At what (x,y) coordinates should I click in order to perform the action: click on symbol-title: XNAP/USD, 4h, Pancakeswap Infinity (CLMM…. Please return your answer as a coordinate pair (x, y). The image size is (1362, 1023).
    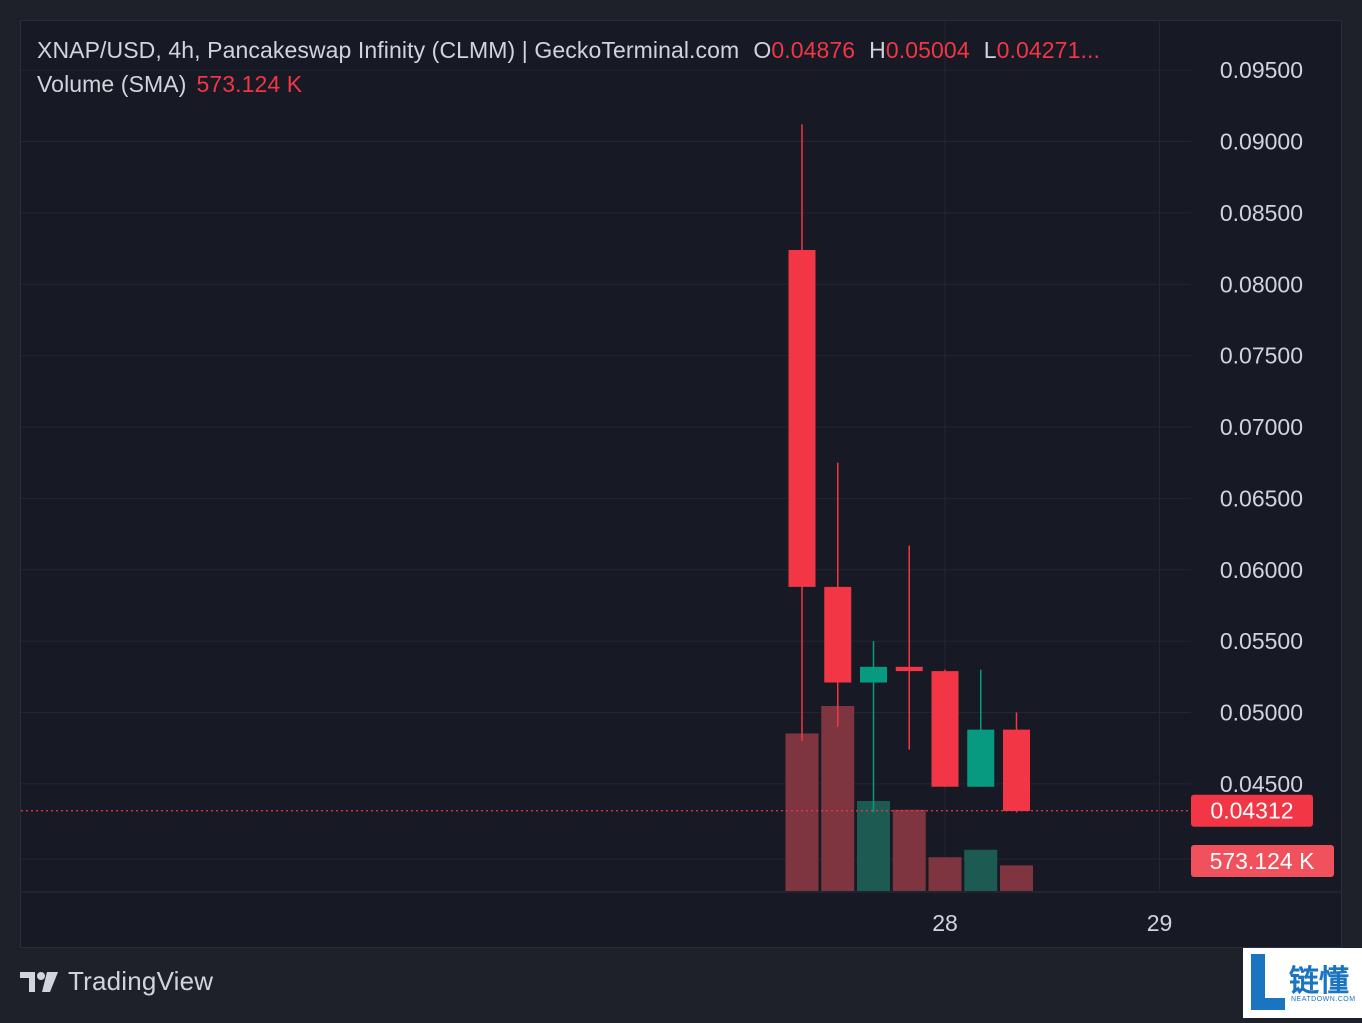
    Looking at the image, I should click on (388, 50).